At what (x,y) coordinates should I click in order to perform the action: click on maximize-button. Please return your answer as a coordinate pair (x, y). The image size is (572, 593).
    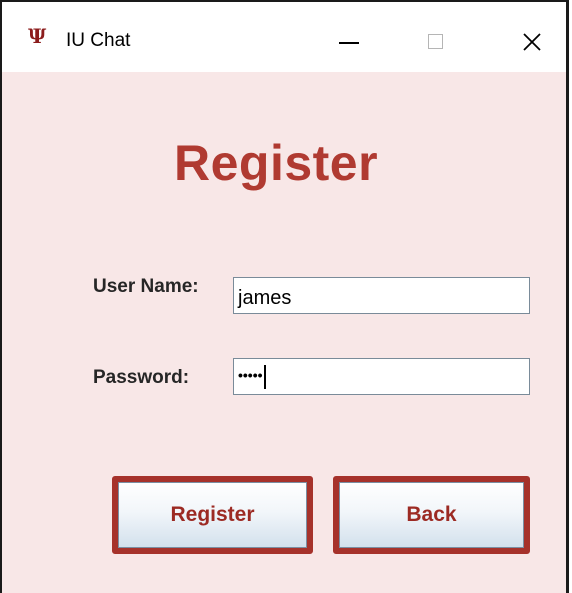
    Looking at the image, I should click on (436, 37).